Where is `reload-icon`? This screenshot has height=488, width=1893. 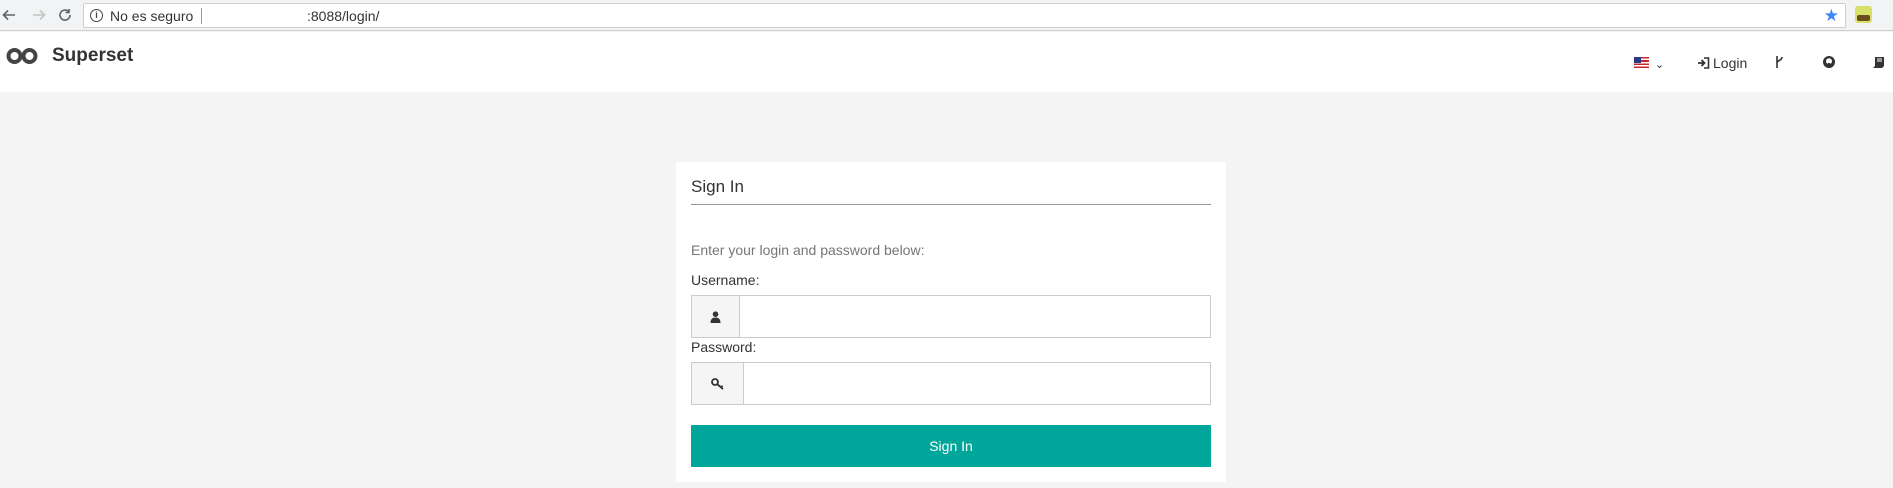 reload-icon is located at coordinates (65, 15).